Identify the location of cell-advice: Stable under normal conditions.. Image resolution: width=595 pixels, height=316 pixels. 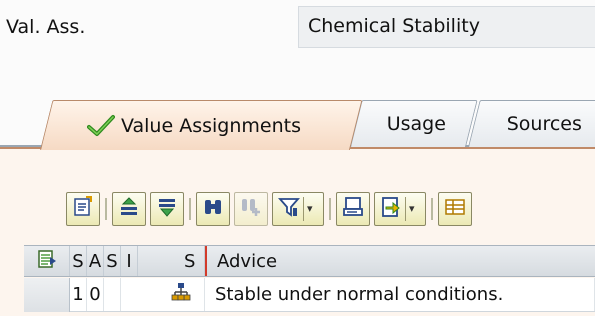
(400, 294).